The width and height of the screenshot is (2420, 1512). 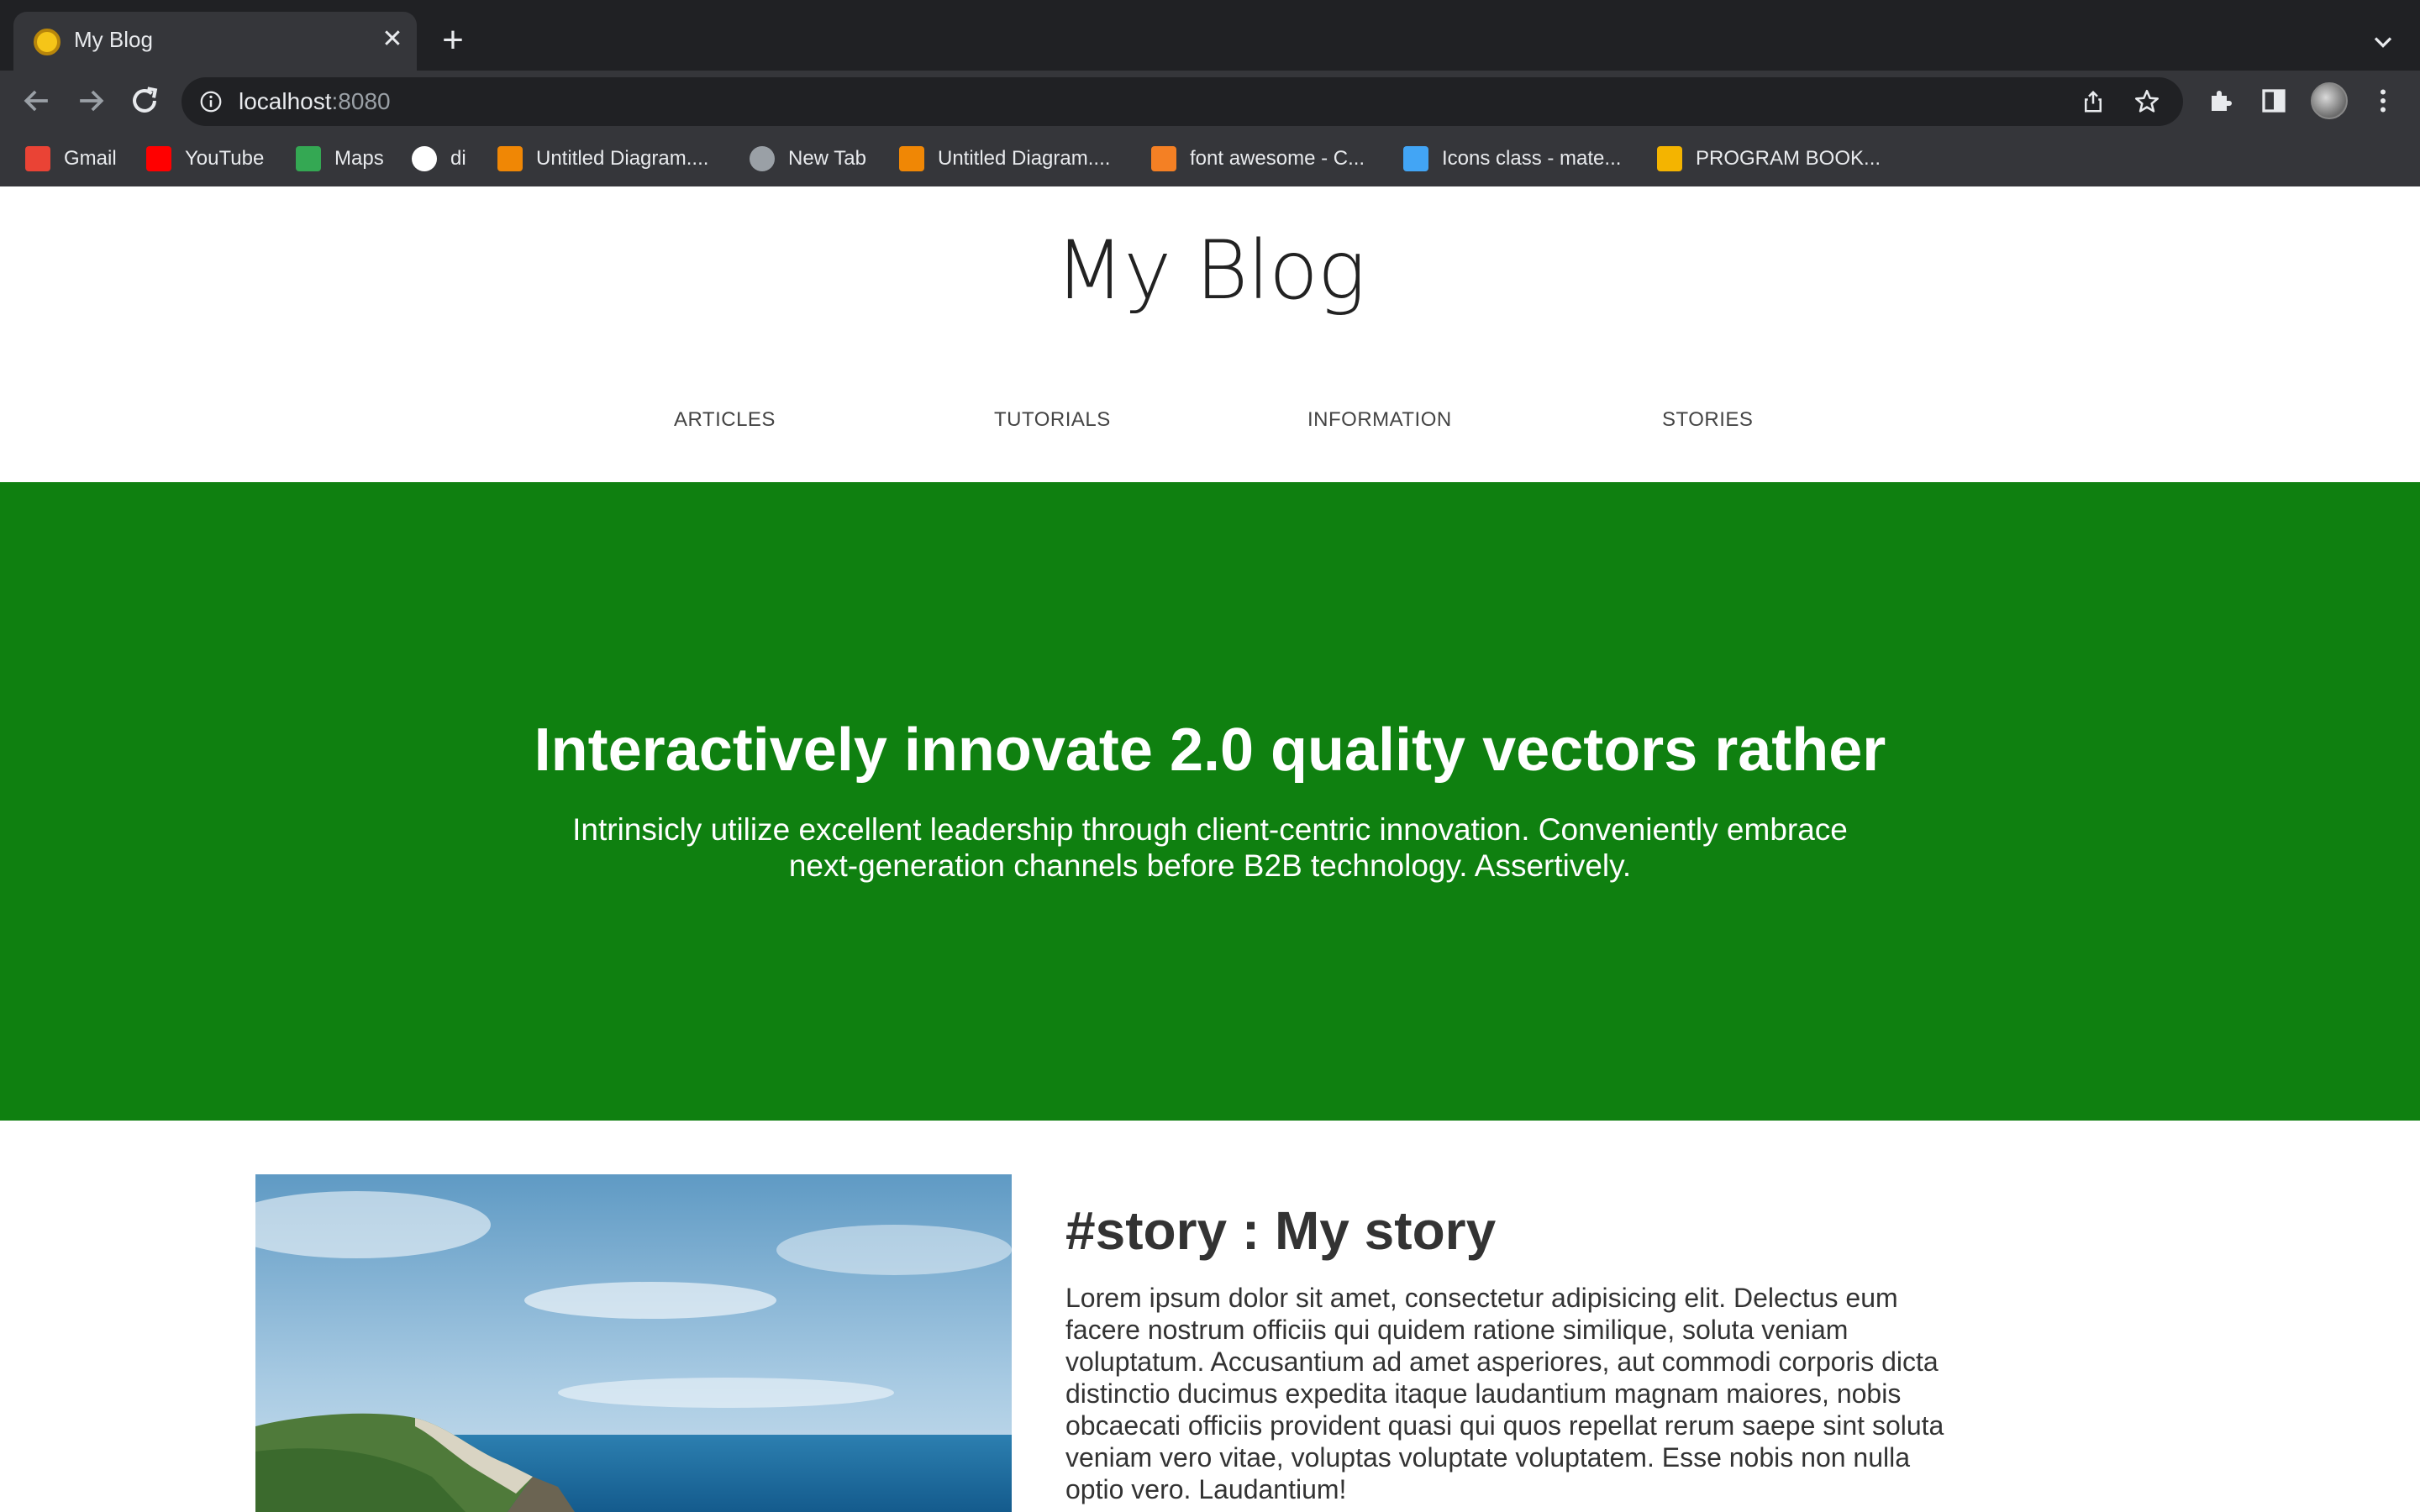 What do you see at coordinates (1164, 158) in the screenshot?
I see `stackoverflow-icon` at bounding box center [1164, 158].